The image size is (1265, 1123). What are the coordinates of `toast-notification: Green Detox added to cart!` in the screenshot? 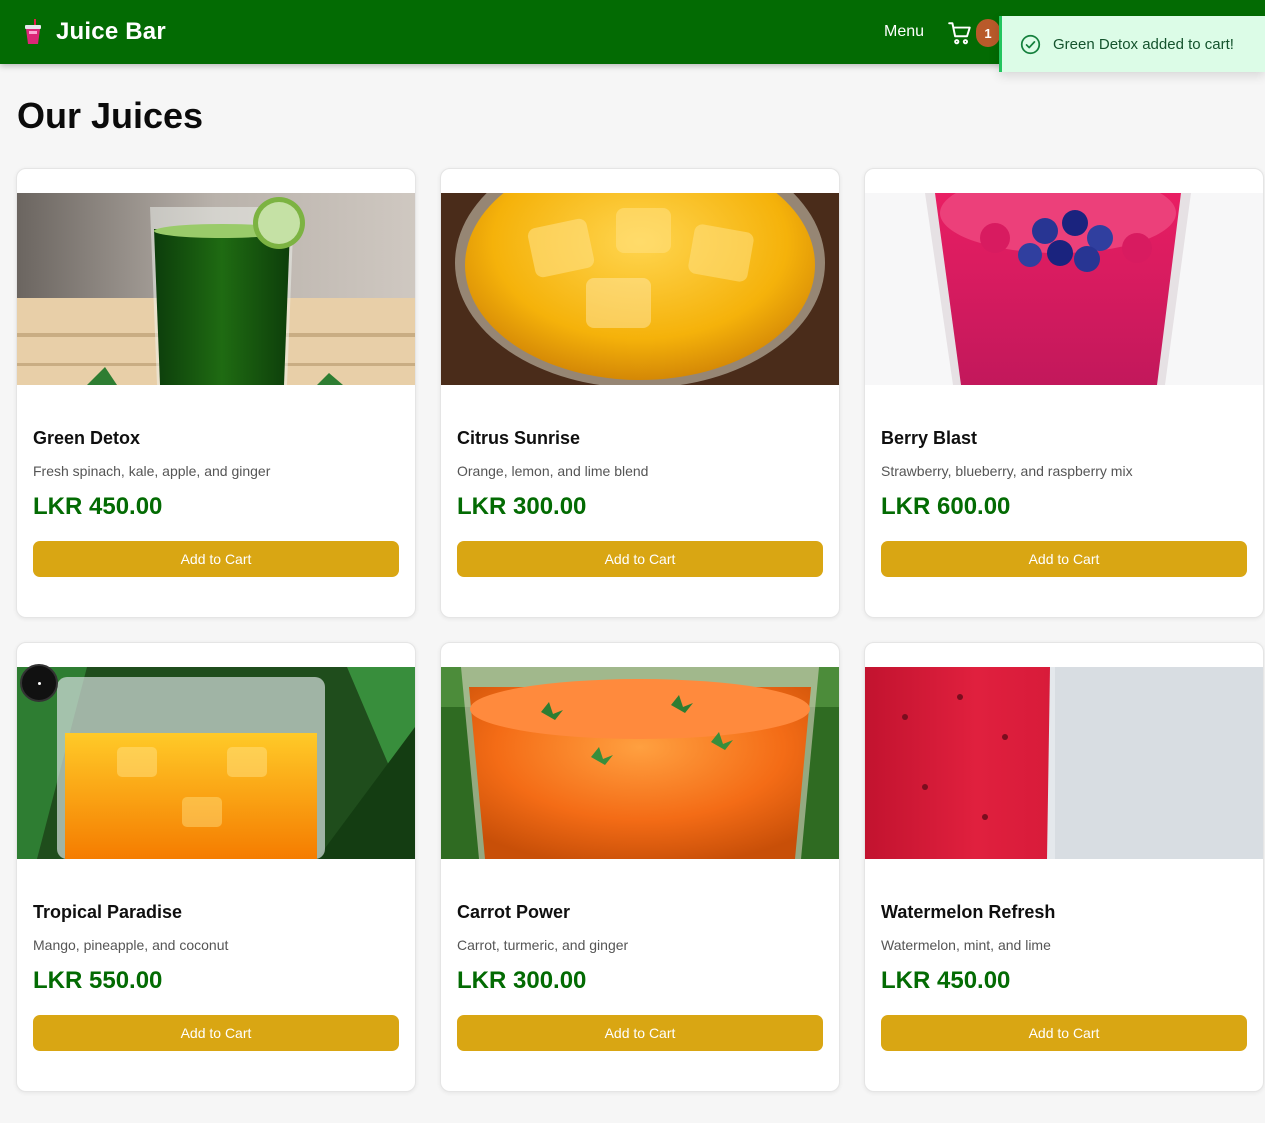 It's located at (1132, 44).